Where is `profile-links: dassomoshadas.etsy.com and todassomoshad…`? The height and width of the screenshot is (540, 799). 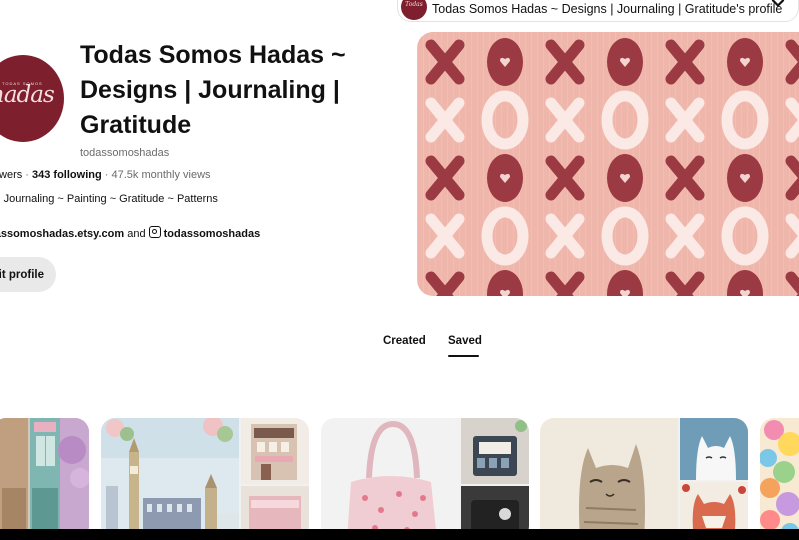
profile-links: dassomoshadas.etsy.com and todassomoshad… is located at coordinates (130, 233).